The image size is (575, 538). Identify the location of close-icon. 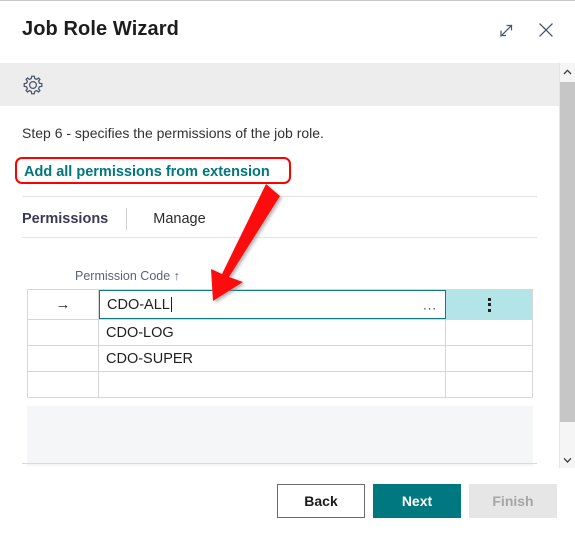
(546, 30).